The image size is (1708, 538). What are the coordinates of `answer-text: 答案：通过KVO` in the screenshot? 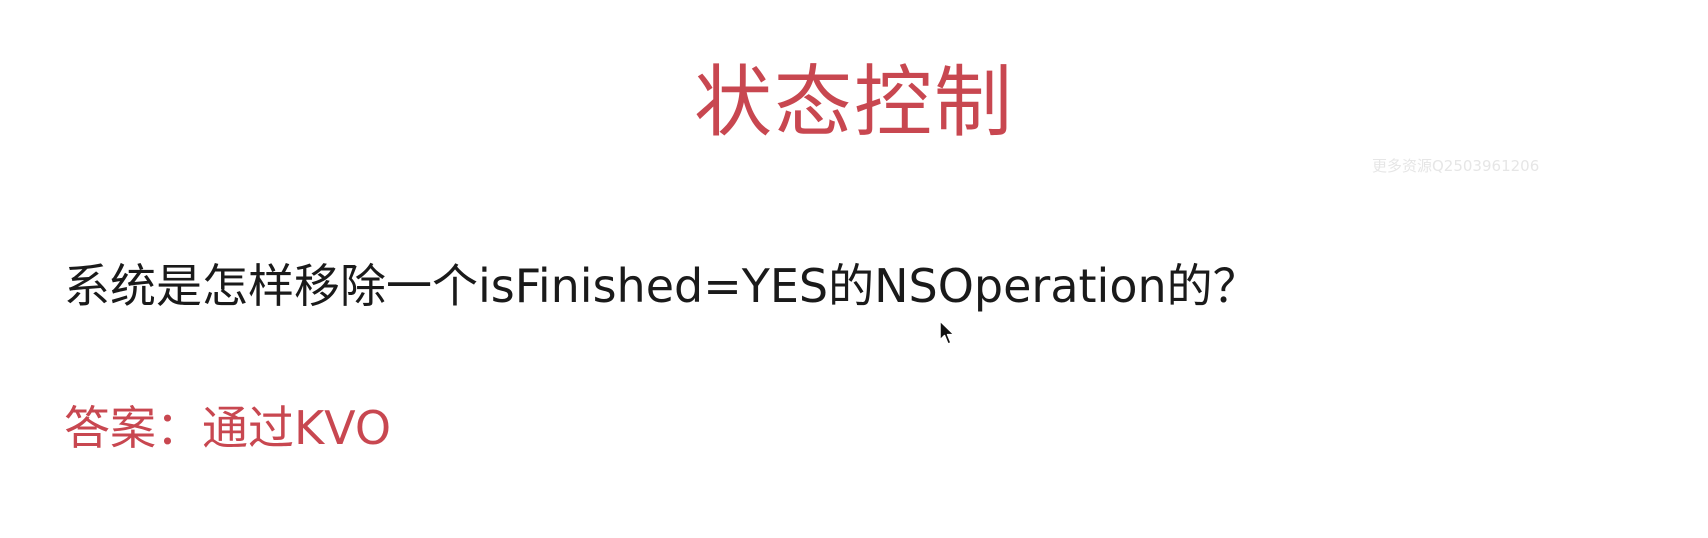 It's located at (228, 428).